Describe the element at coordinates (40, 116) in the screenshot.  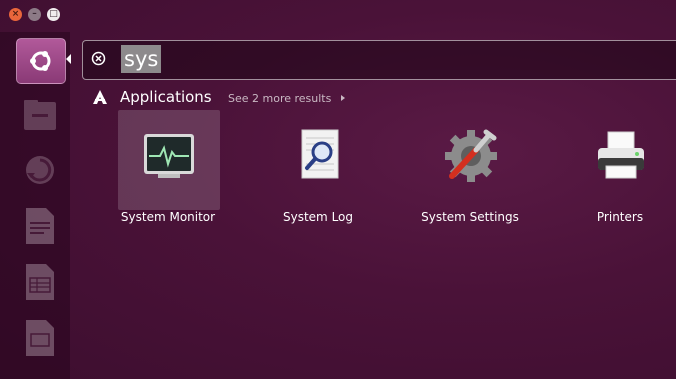
I see `launcher-files-icon` at that location.